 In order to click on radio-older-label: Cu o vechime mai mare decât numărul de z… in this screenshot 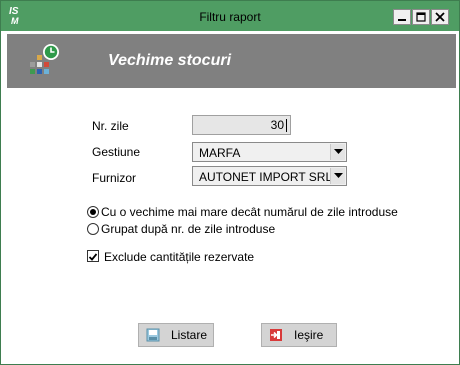, I will do `click(249, 212)`.